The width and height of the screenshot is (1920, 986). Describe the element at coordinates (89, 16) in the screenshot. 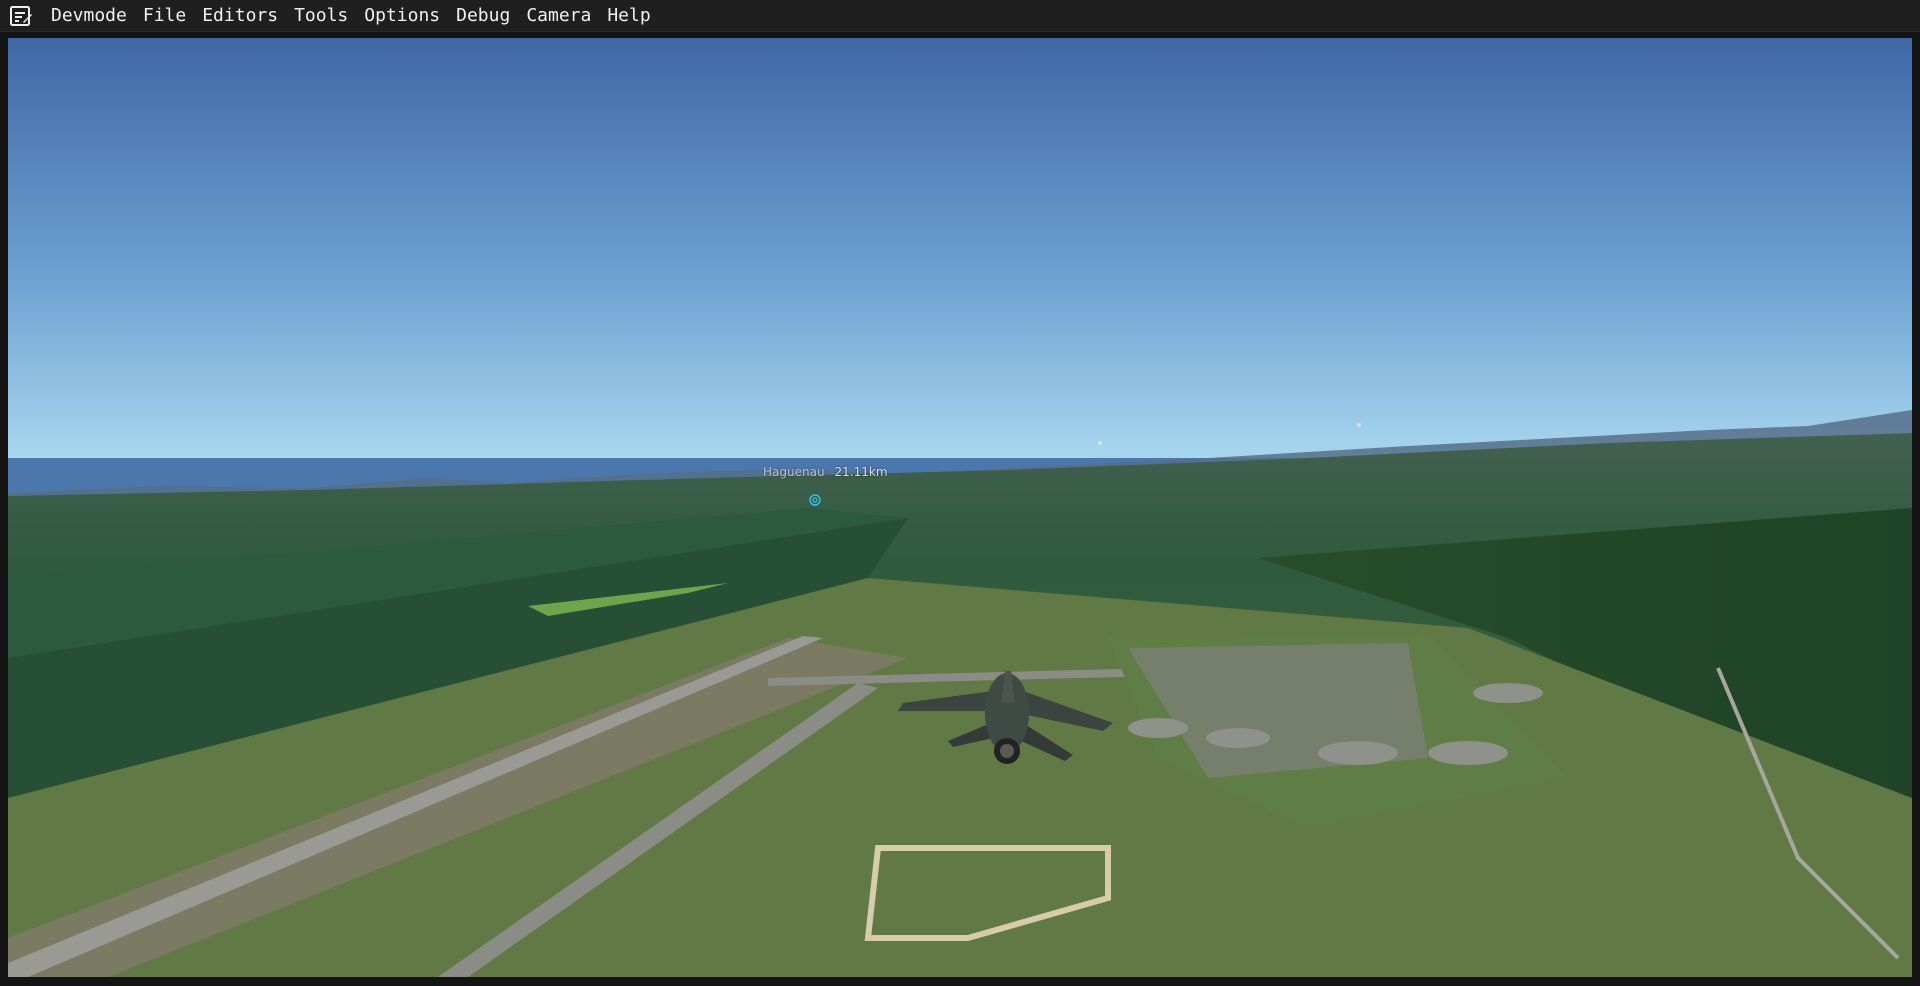

I see `menu-devmode: Devmode` at that location.